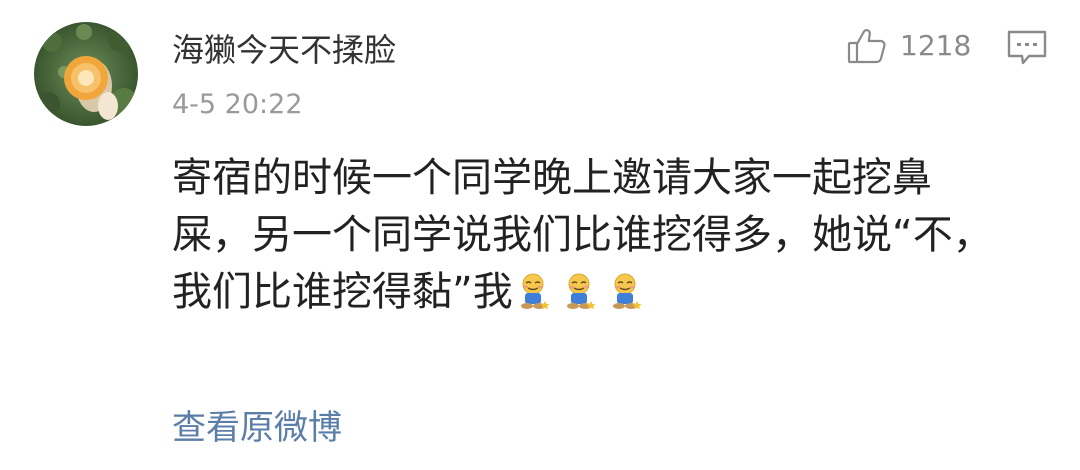  I want to click on comment-body-line-last: 我们比谁挖得黏”我, so click(612, 292).